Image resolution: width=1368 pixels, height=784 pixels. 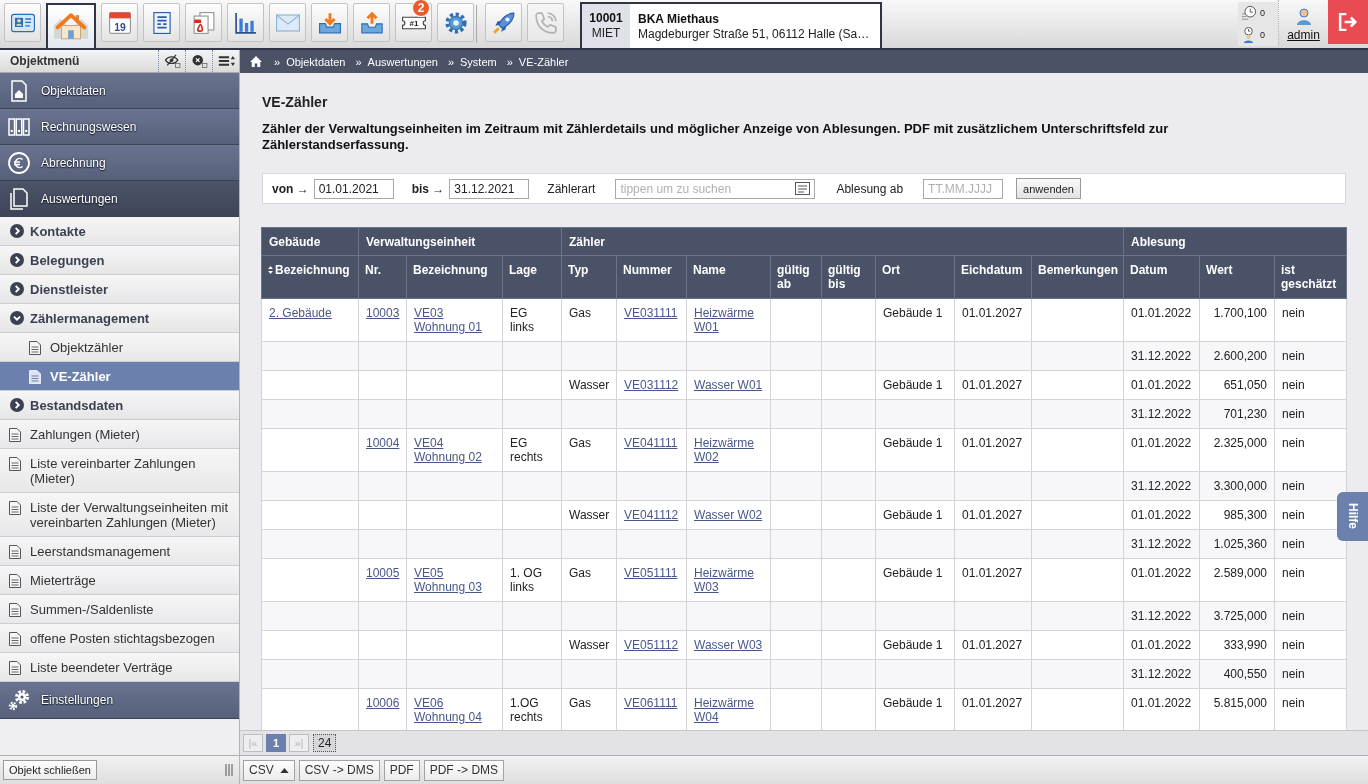 I want to click on calendar-icon: 19, so click(x=119, y=22).